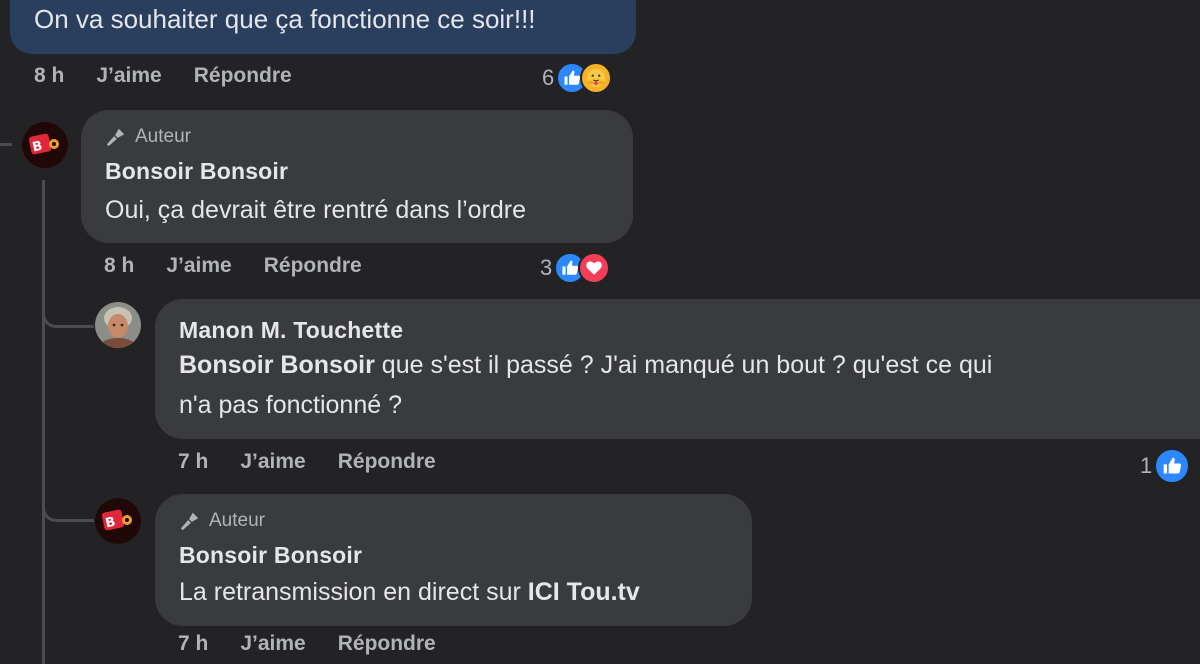 The height and width of the screenshot is (664, 1200). What do you see at coordinates (1146, 465) in the screenshot?
I see `reaction-count: 1` at bounding box center [1146, 465].